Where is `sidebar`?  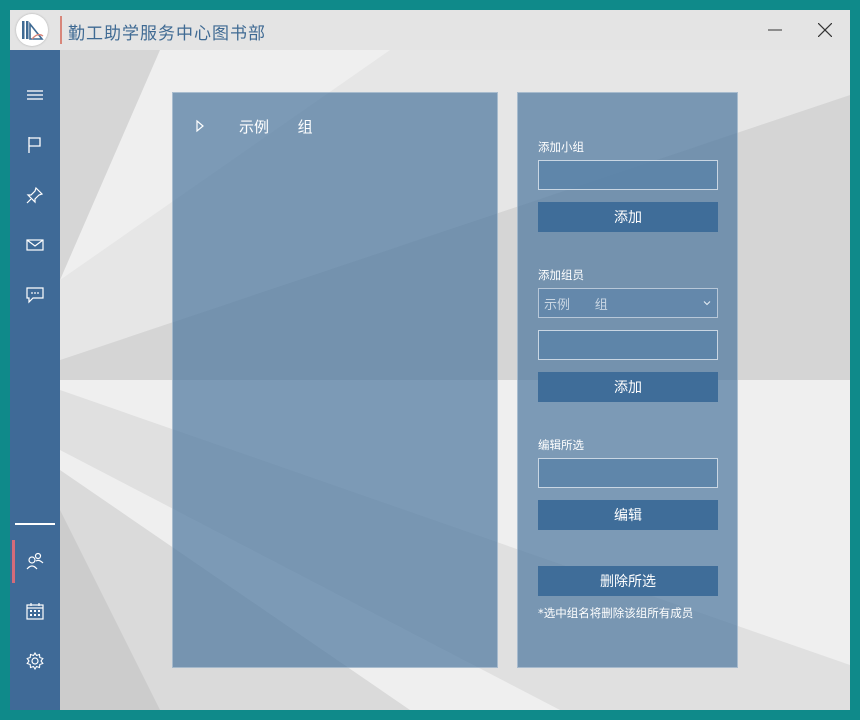
sidebar is located at coordinates (35, 380).